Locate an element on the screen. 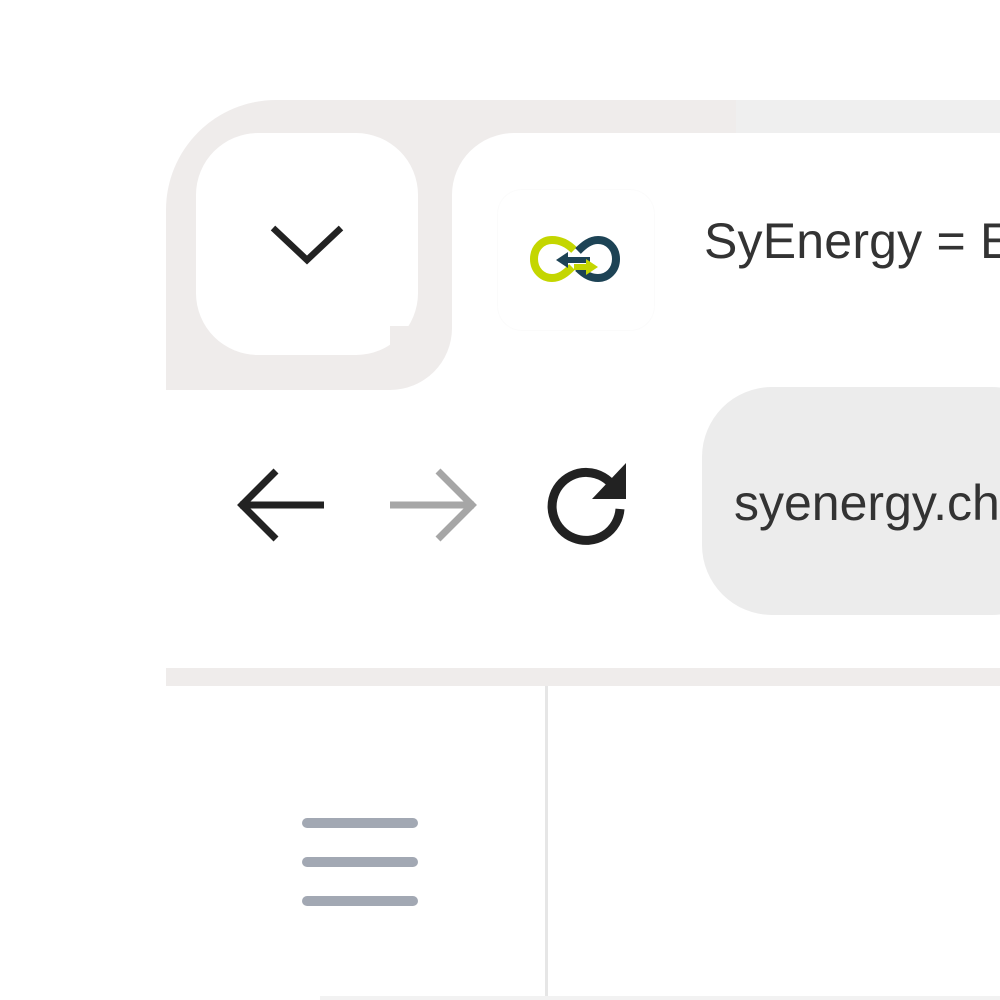  tab-favicon is located at coordinates (576, 260).